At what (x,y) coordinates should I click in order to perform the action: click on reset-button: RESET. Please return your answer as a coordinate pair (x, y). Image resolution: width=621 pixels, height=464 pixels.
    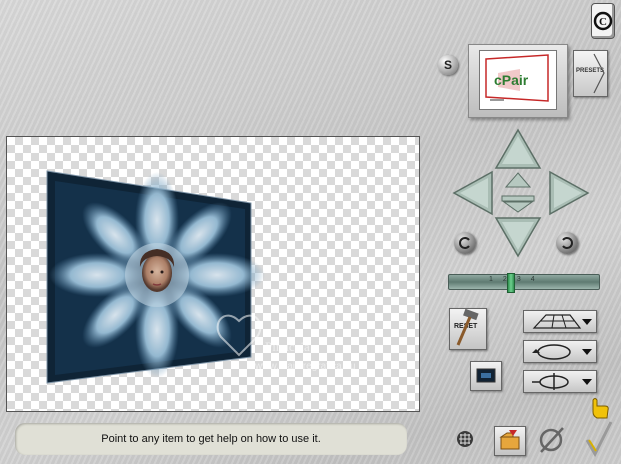
    Looking at the image, I should click on (468, 329).